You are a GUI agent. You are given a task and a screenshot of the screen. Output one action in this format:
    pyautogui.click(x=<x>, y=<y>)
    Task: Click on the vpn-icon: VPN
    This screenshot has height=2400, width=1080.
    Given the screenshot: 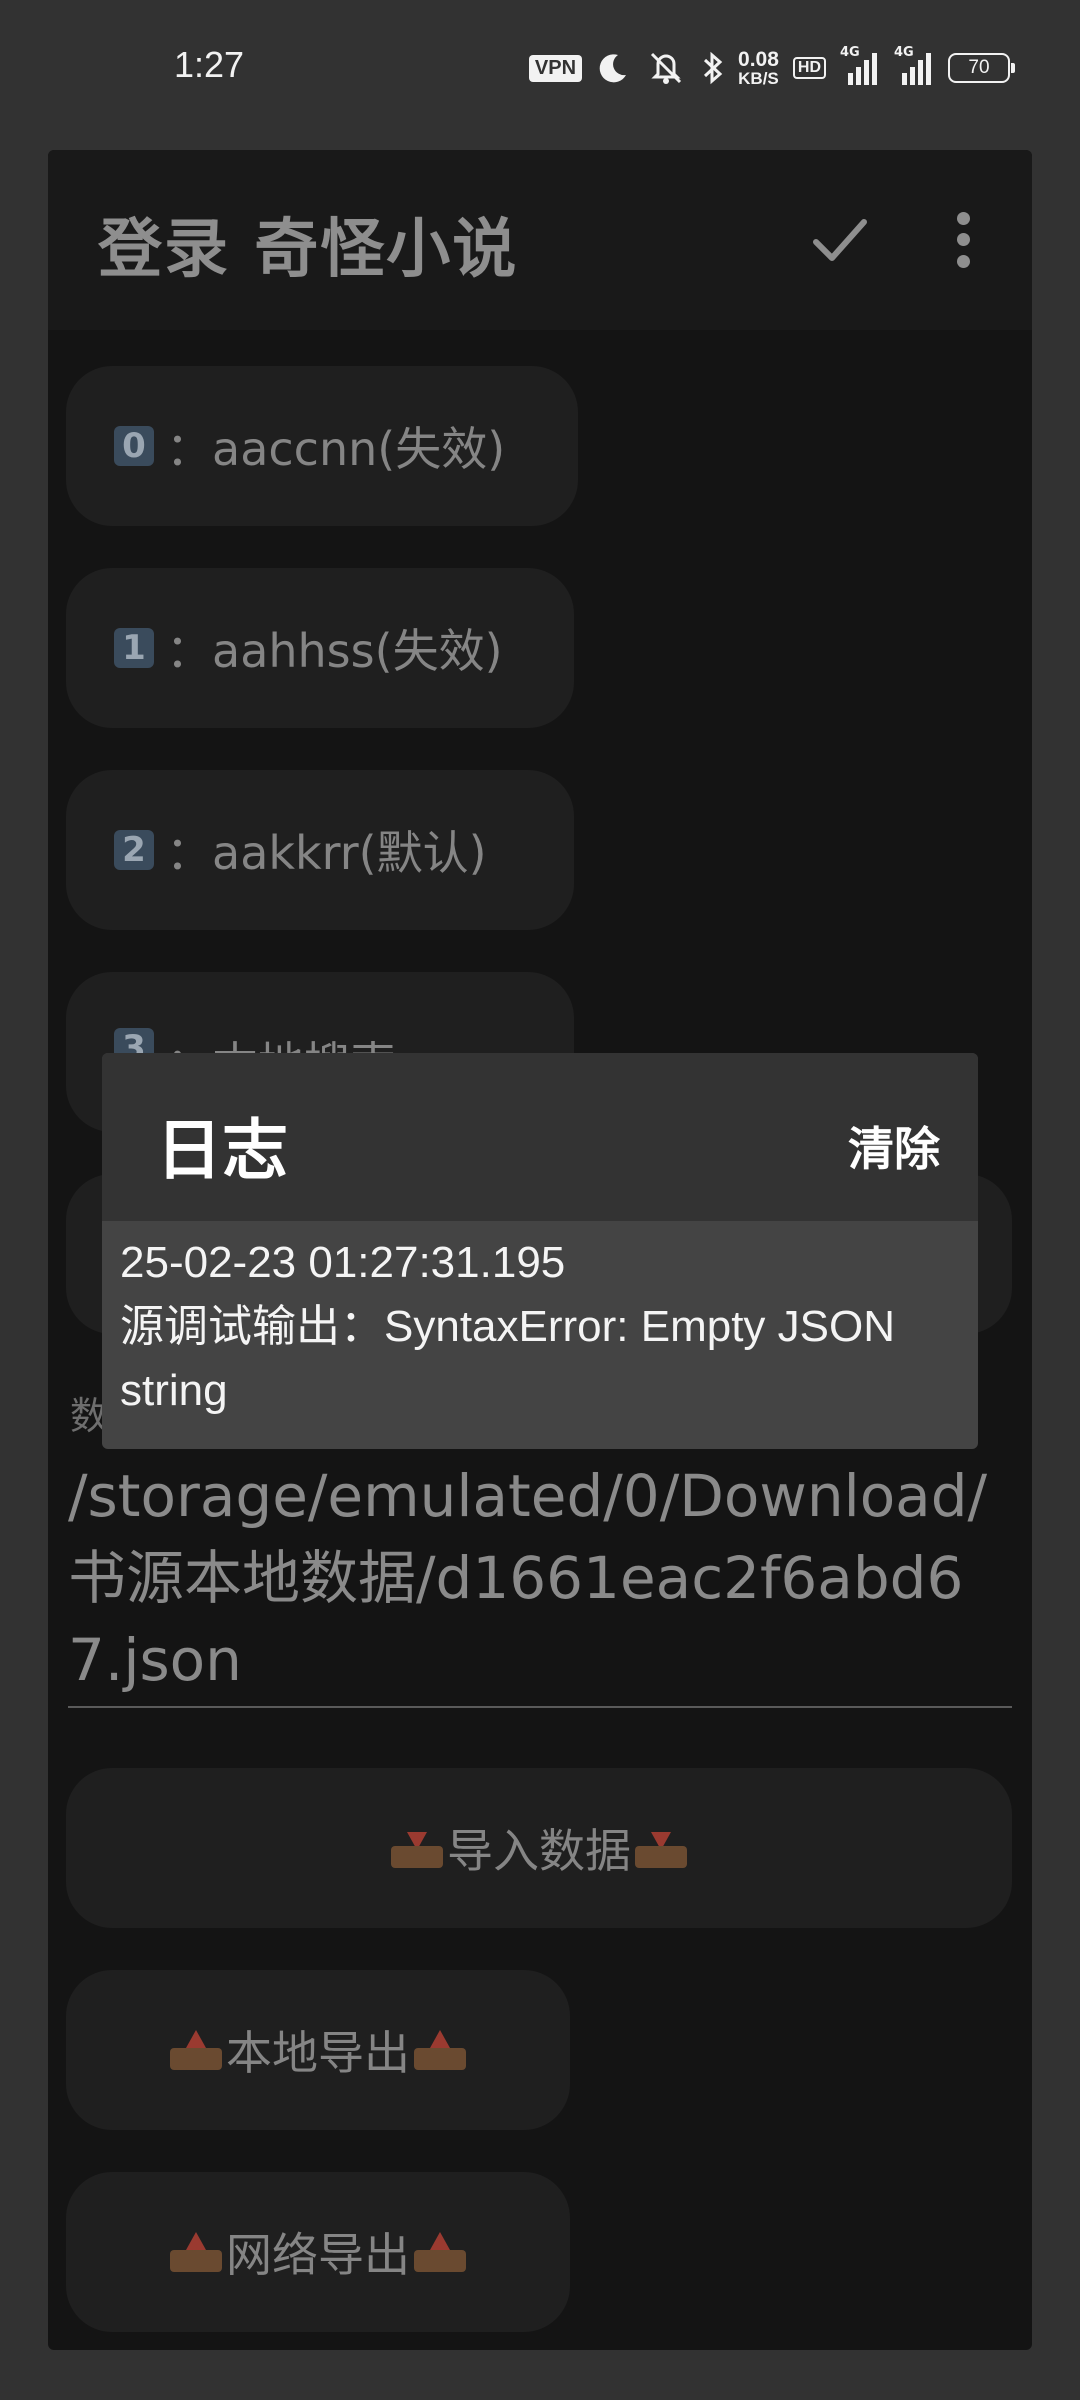 What is the action you would take?
    pyautogui.click(x=555, y=68)
    